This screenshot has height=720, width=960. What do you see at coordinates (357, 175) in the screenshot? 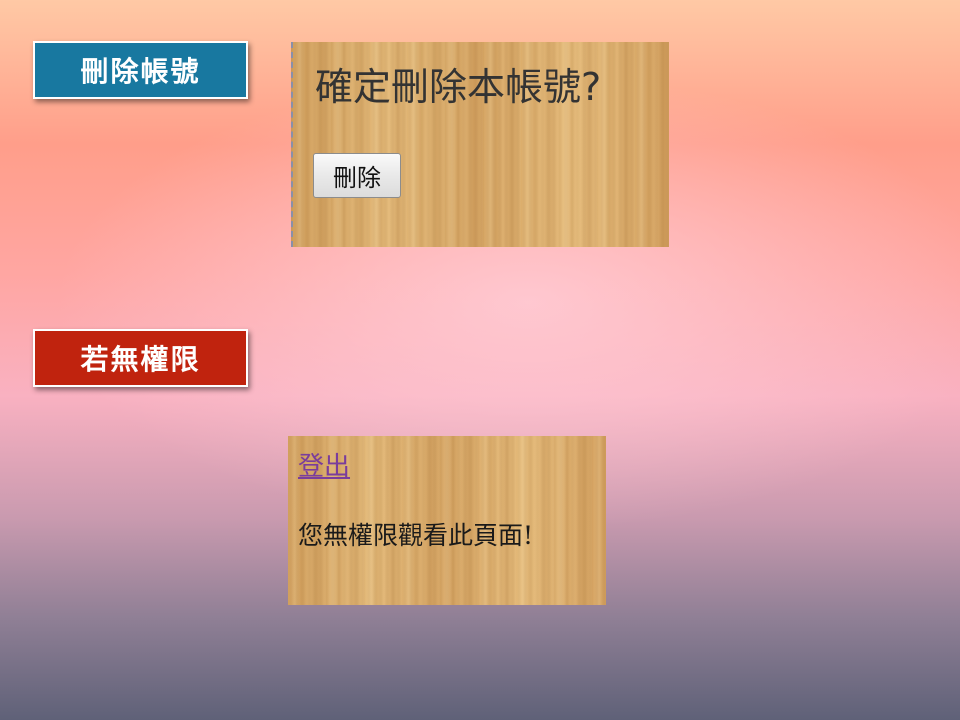
I see `delete-button: 刪除` at bounding box center [357, 175].